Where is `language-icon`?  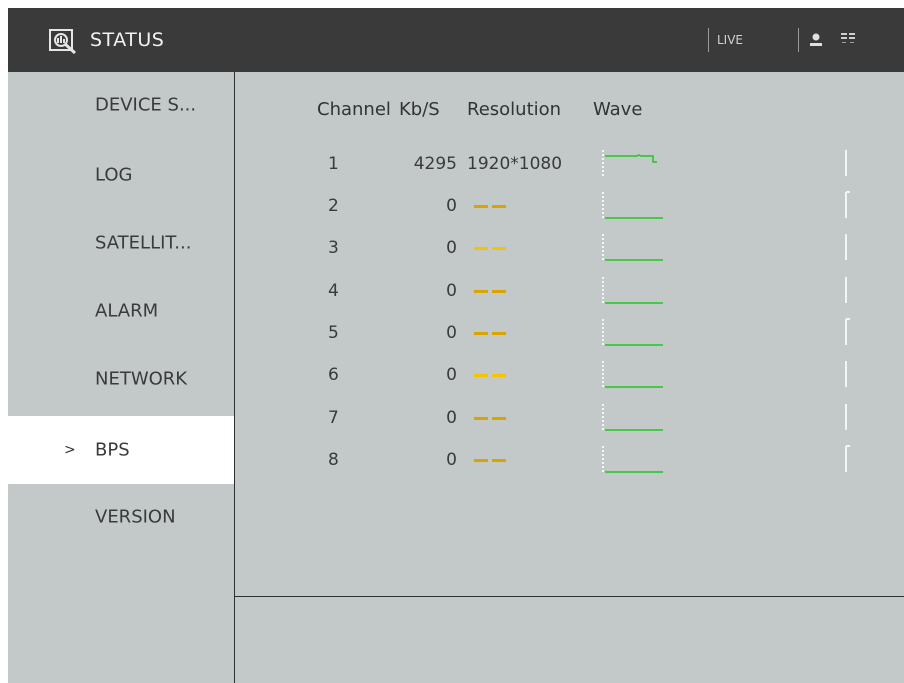 language-icon is located at coordinates (848, 40).